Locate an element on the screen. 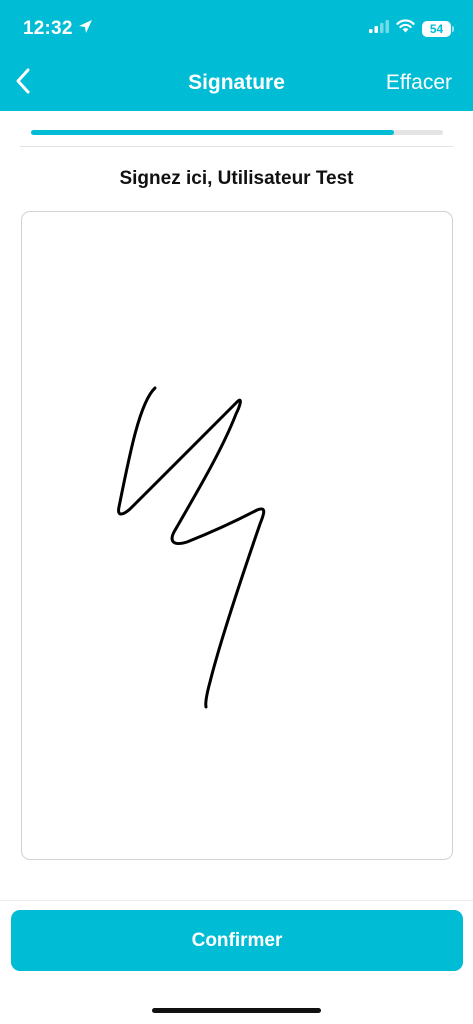 The image size is (473, 1024). cellular-signal-icon is located at coordinates (379, 28).